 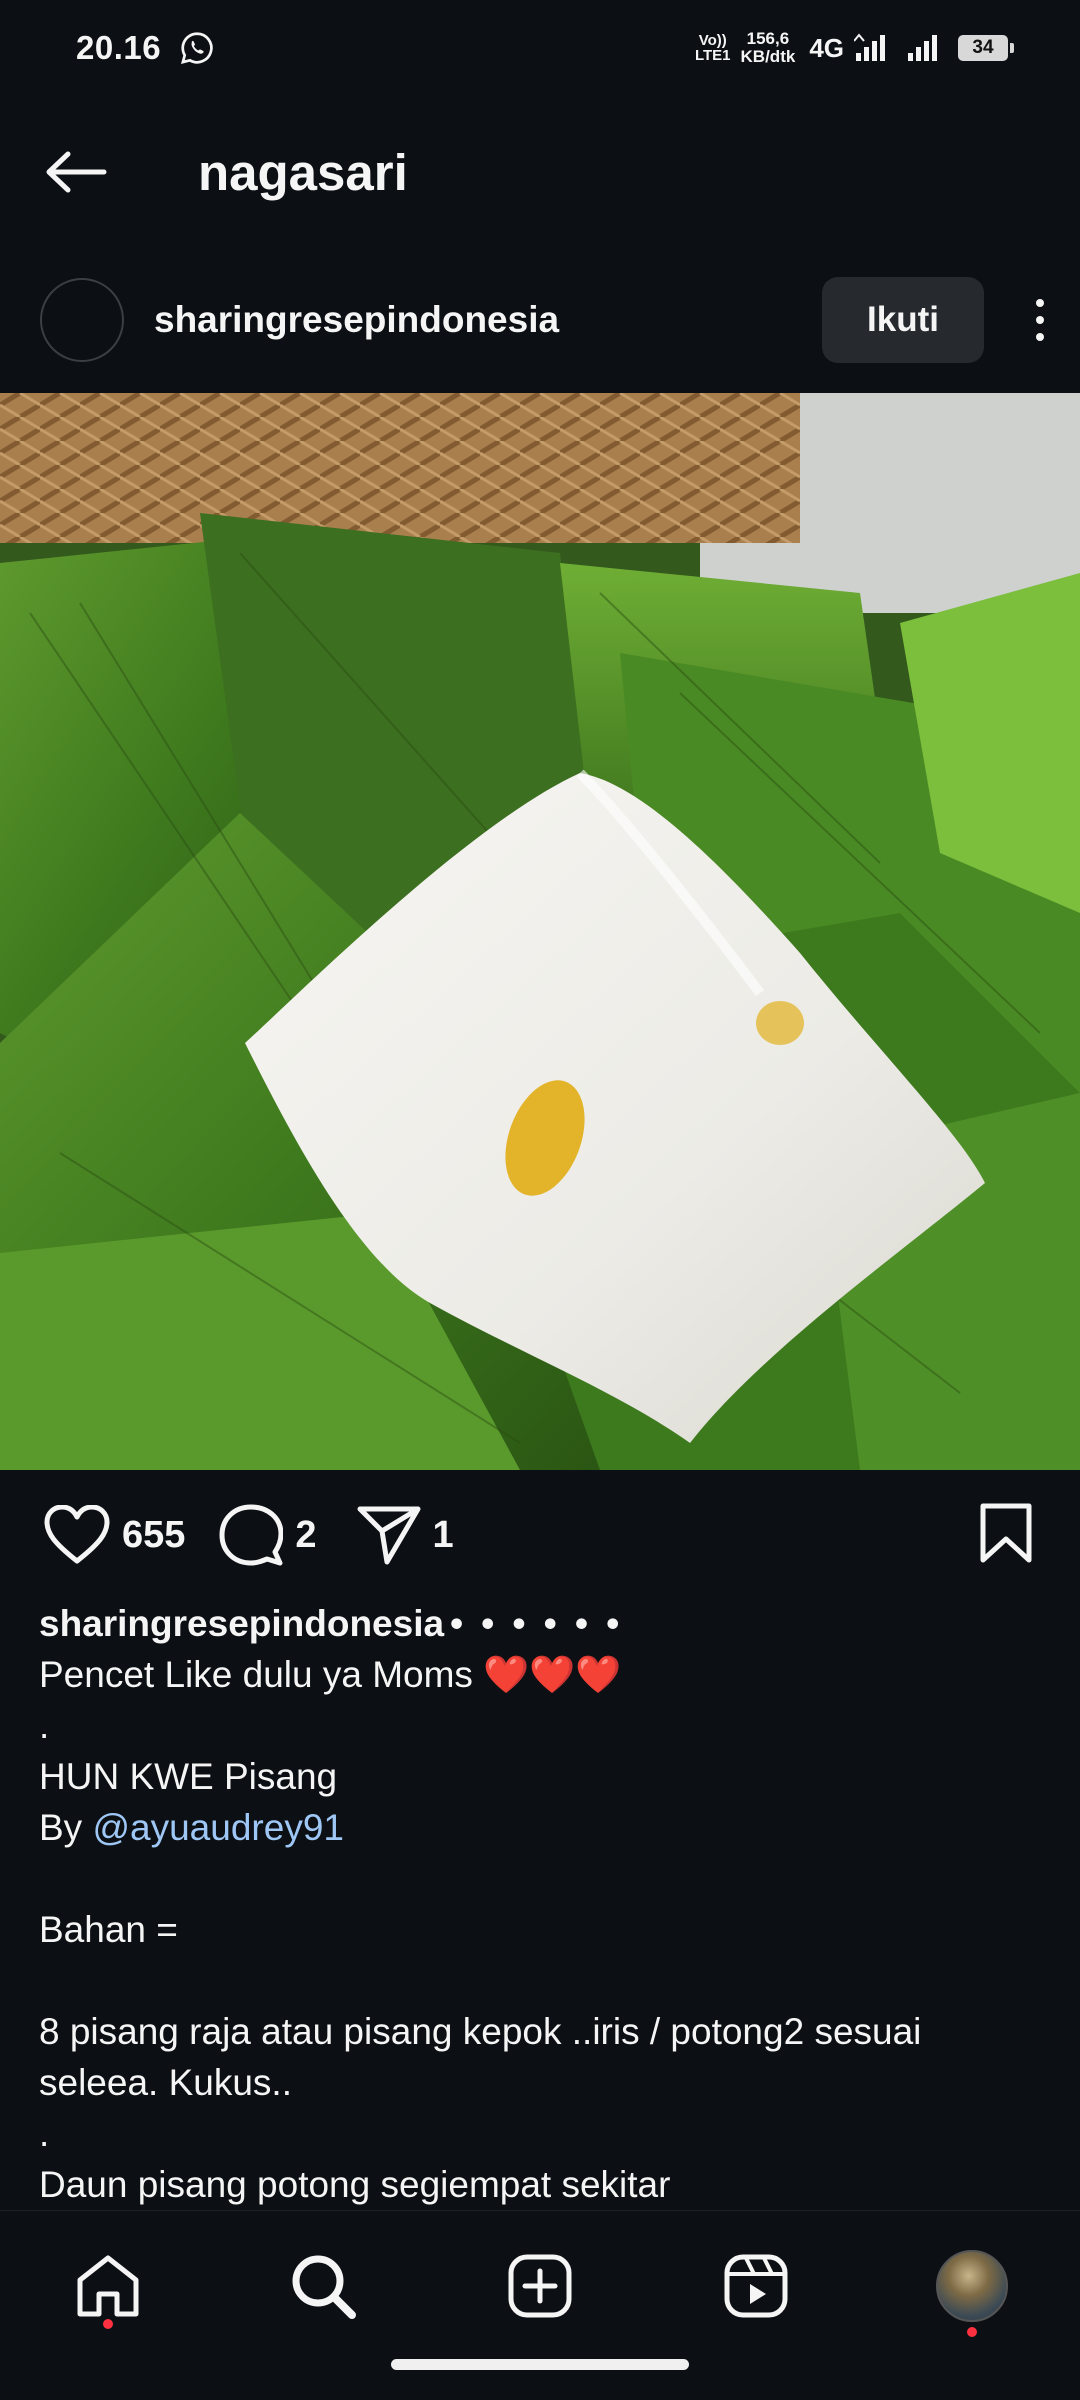 I want to click on post-header: sharingresepindonesia Ikuti, so click(x=540, y=320).